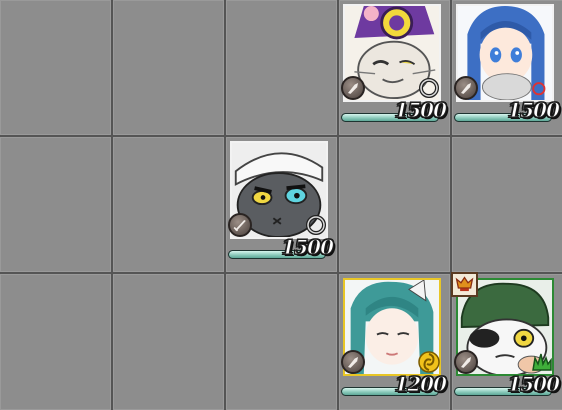 Image resolution: width=562 pixels, height=410 pixels. I want to click on unit-card-gray-cat: 1500, so click(281, 204).